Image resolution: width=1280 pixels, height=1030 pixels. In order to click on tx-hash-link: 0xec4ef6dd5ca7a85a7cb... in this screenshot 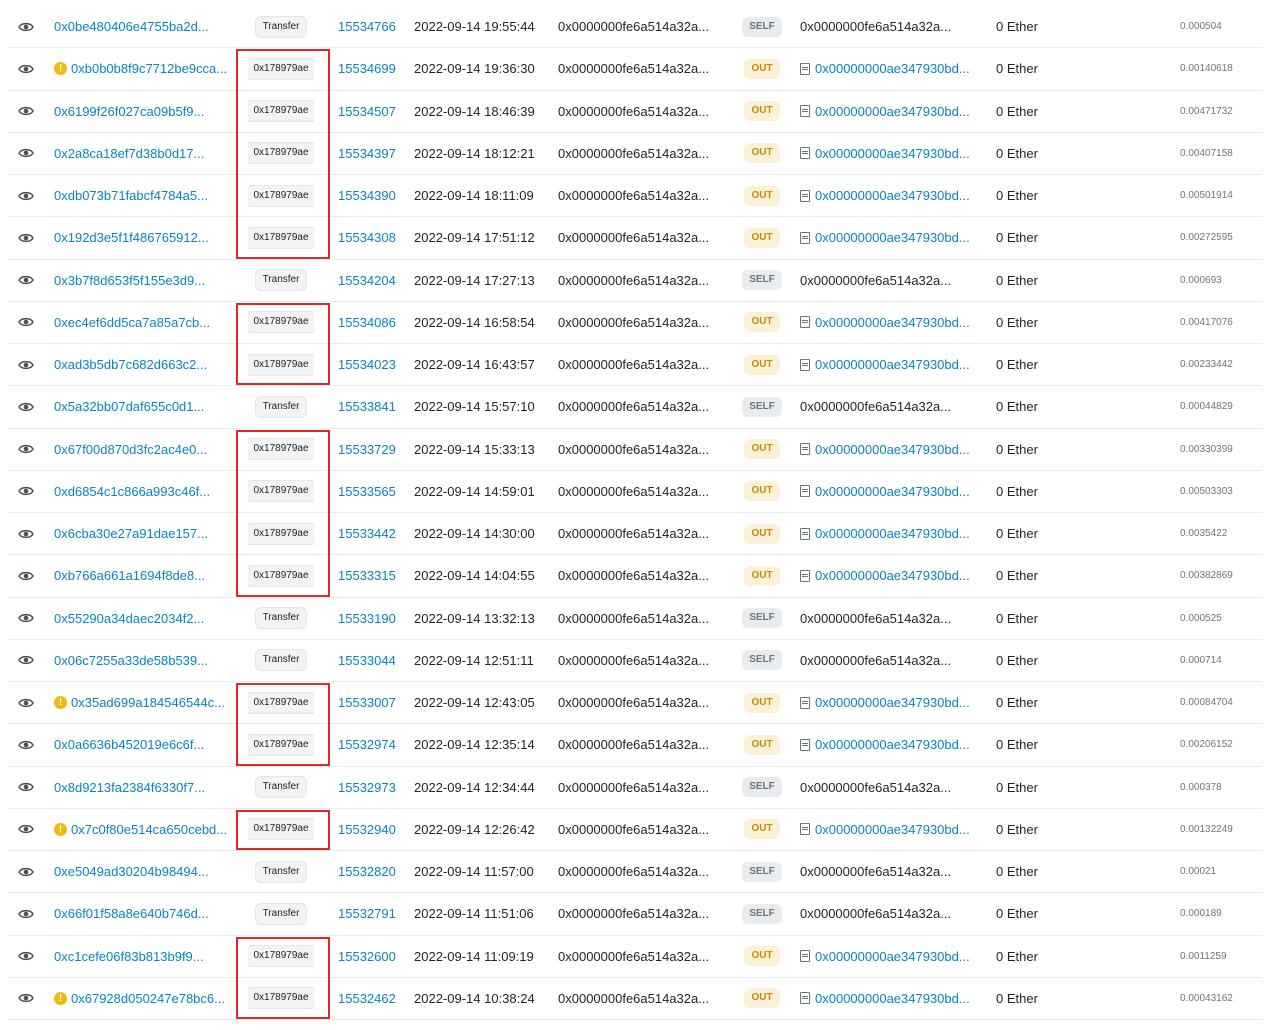, I will do `click(132, 322)`.